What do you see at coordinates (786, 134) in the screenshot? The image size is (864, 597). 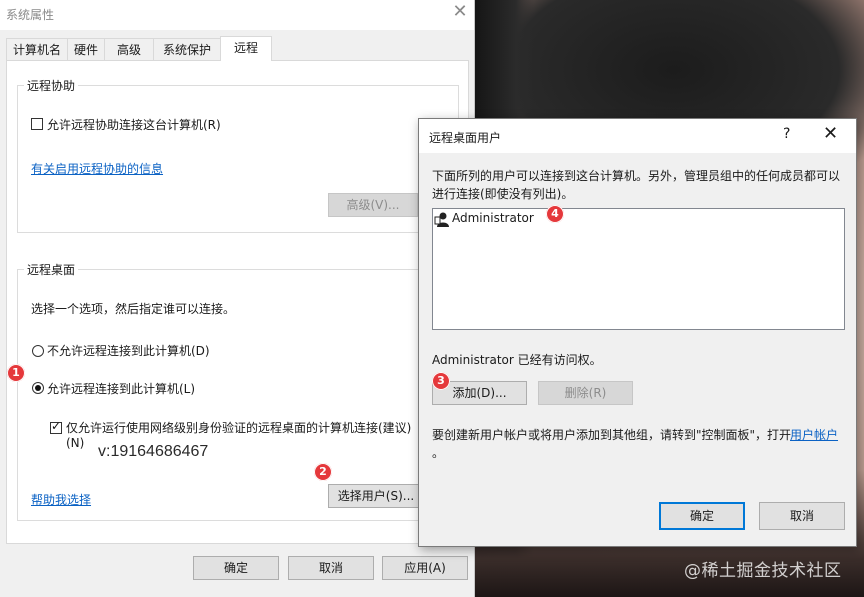 I see `help-icon: ?` at bounding box center [786, 134].